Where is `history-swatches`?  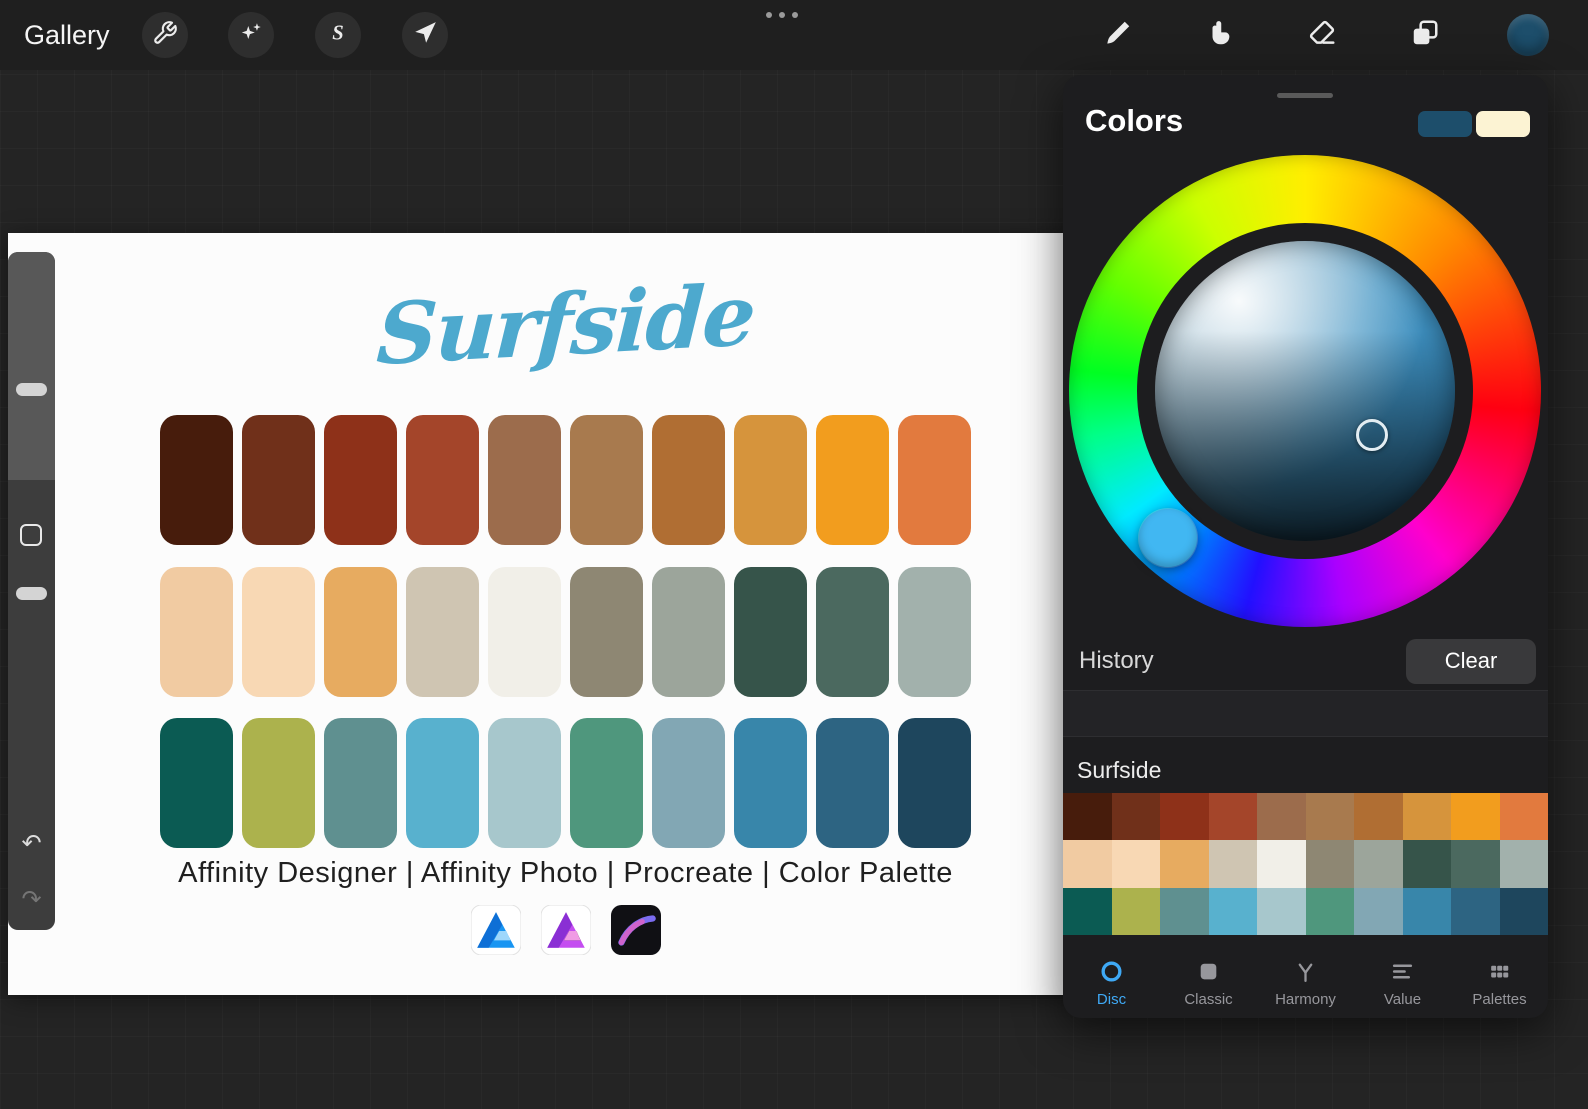 history-swatches is located at coordinates (1305, 713).